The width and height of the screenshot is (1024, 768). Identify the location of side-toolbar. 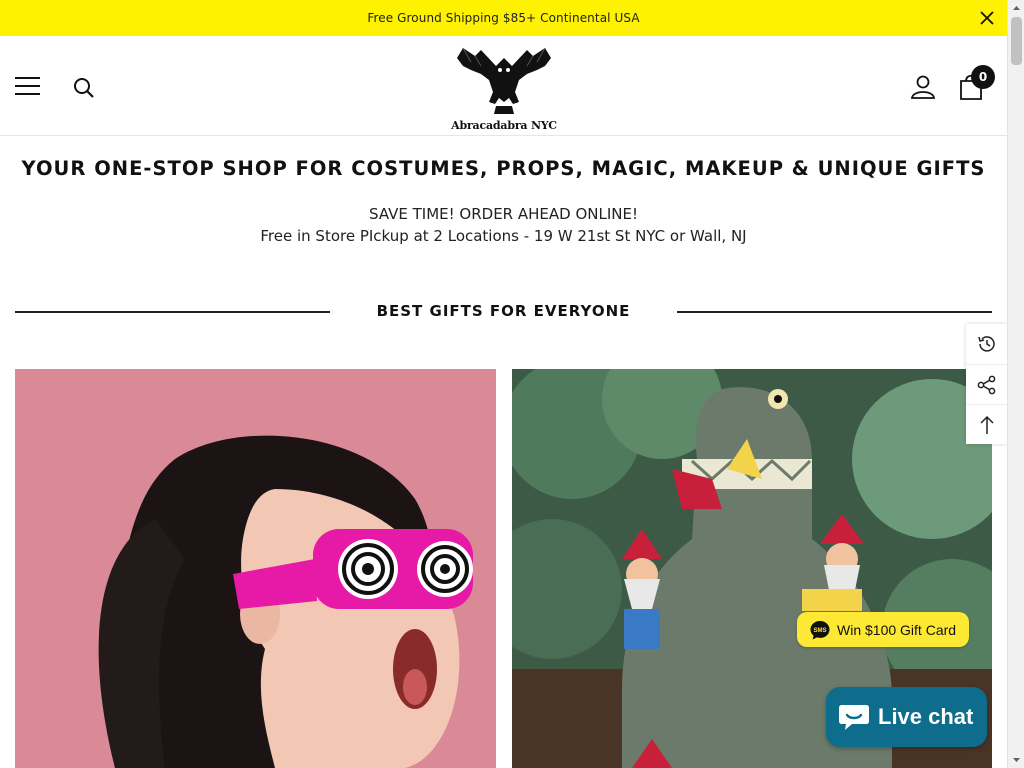
(986, 384).